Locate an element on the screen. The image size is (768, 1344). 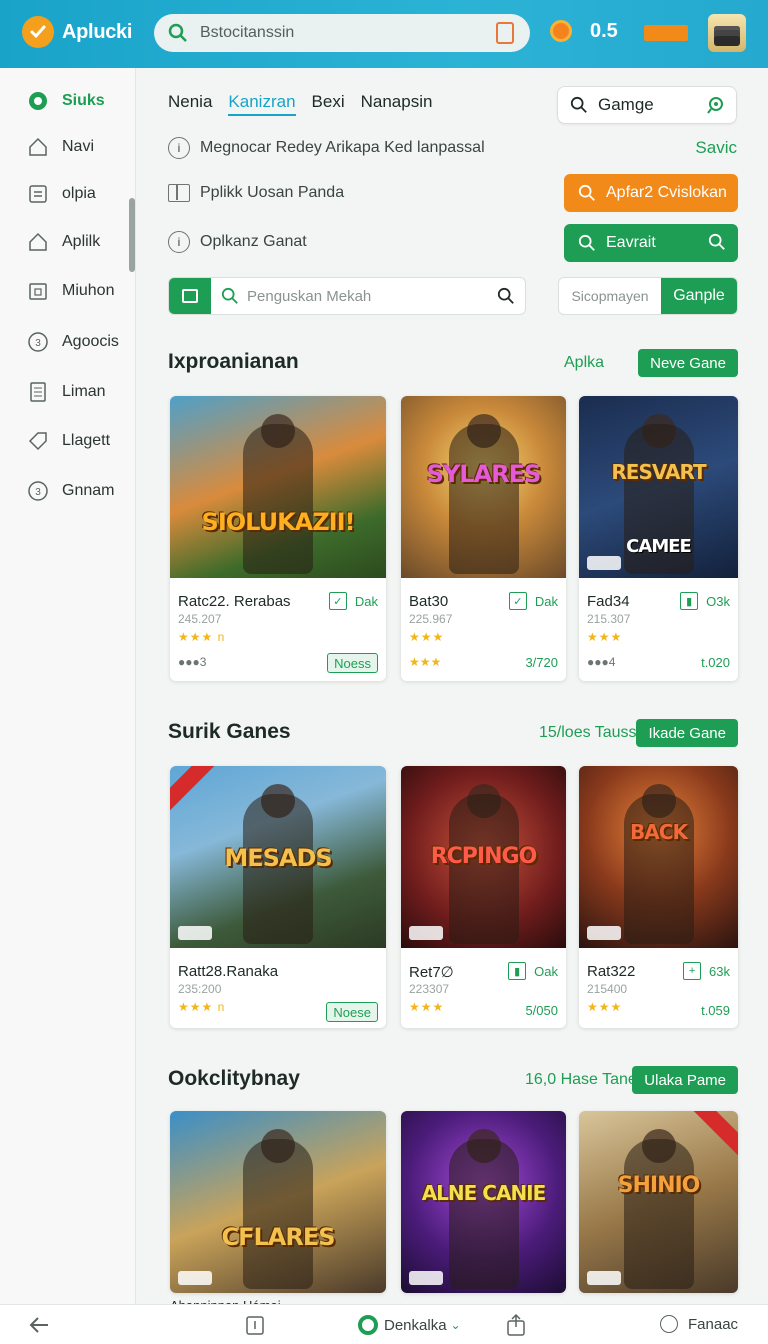
filter-icon is located at coordinates (190, 296).